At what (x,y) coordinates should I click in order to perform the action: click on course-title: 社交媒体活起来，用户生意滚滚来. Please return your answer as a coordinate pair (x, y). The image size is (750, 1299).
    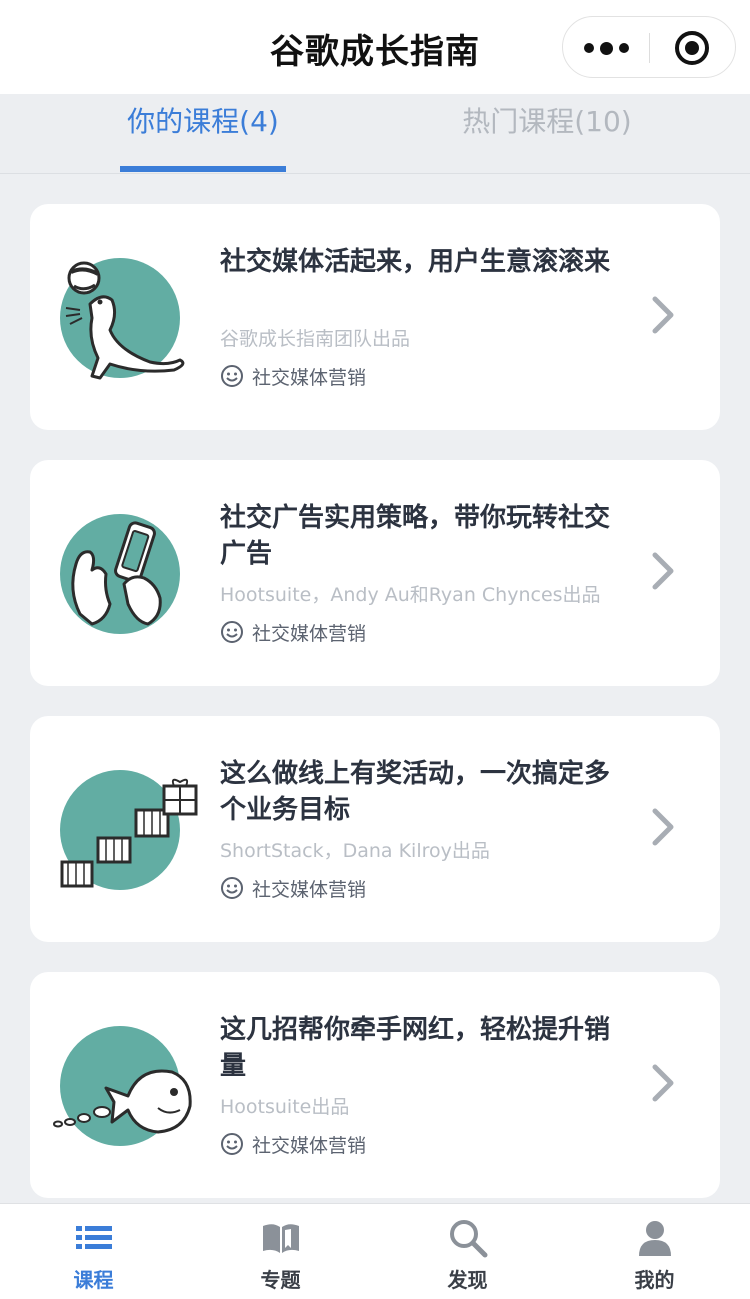
    Looking at the image, I should click on (415, 262).